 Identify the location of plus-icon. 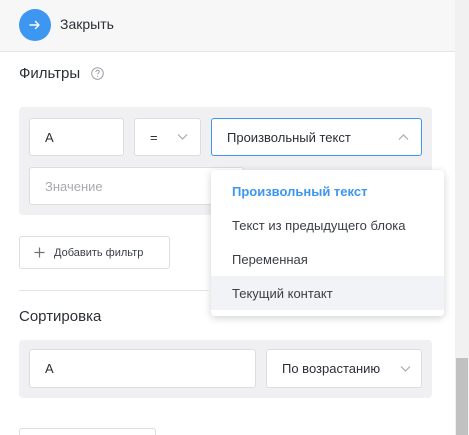
(39, 252).